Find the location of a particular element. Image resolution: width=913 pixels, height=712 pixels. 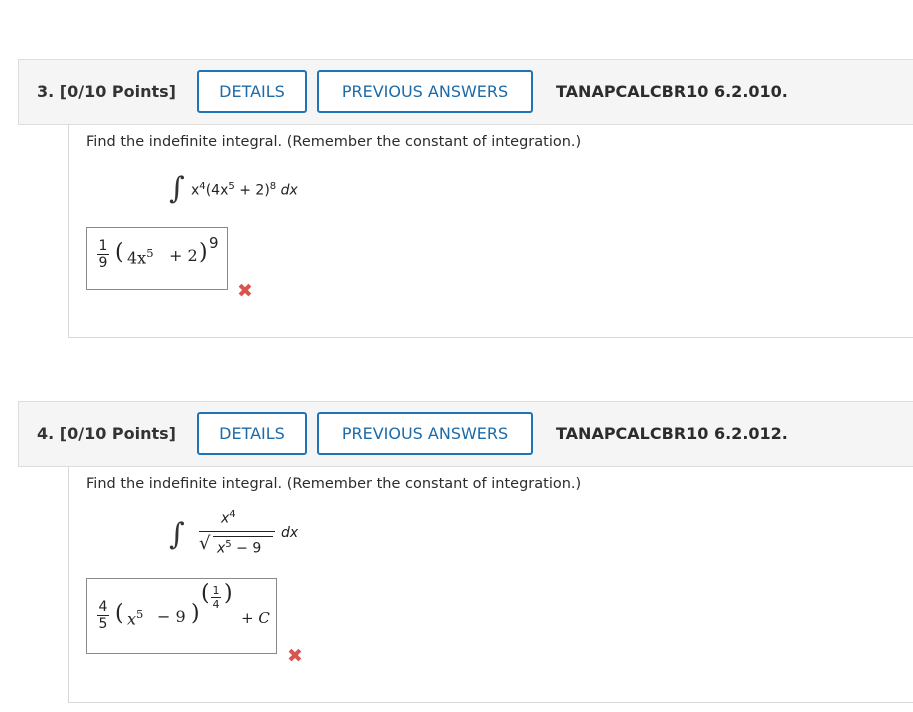

integrand-numerator: x4 is located at coordinates (228, 518).